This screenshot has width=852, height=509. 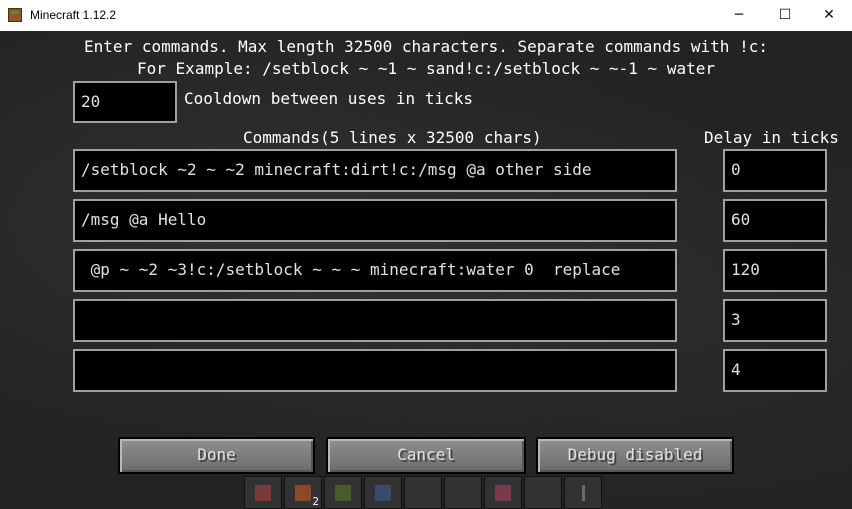 What do you see at coordinates (375, 220) in the screenshot?
I see `command-input-2: /msg @a Hello` at bounding box center [375, 220].